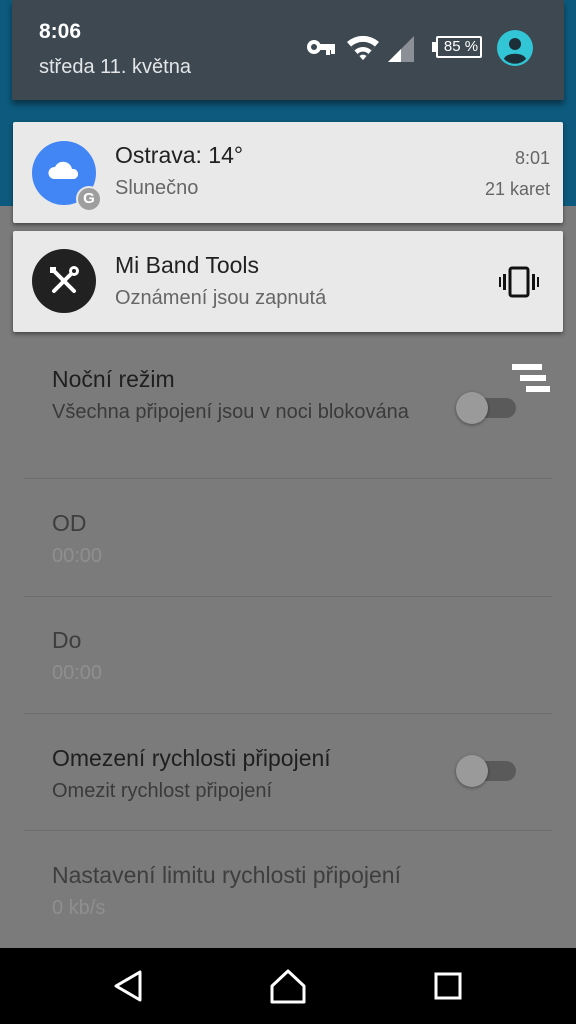  What do you see at coordinates (179, 155) in the screenshot?
I see `notification-title: Ostrava: 14°` at bounding box center [179, 155].